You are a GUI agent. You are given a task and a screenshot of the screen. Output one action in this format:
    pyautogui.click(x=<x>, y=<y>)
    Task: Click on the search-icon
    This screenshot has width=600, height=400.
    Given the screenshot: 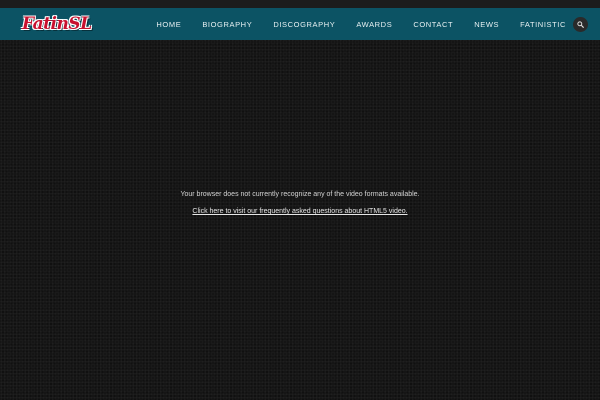 What is the action you would take?
    pyautogui.click(x=580, y=24)
    